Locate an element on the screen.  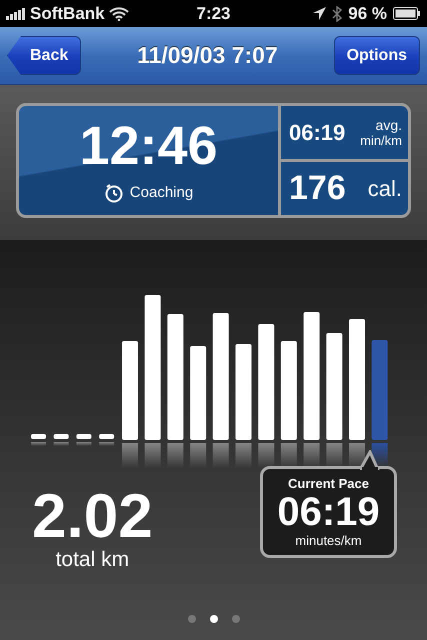
back-button: Back is located at coordinates (44, 55).